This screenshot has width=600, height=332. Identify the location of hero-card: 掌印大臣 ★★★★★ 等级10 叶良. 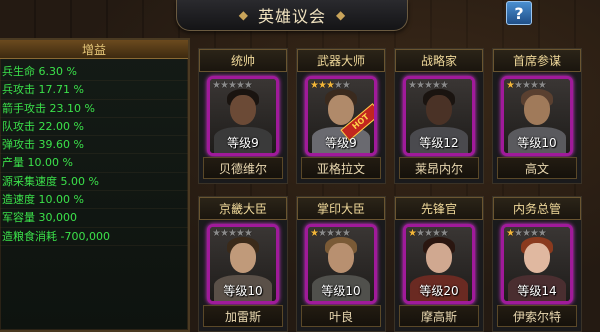
(341, 264).